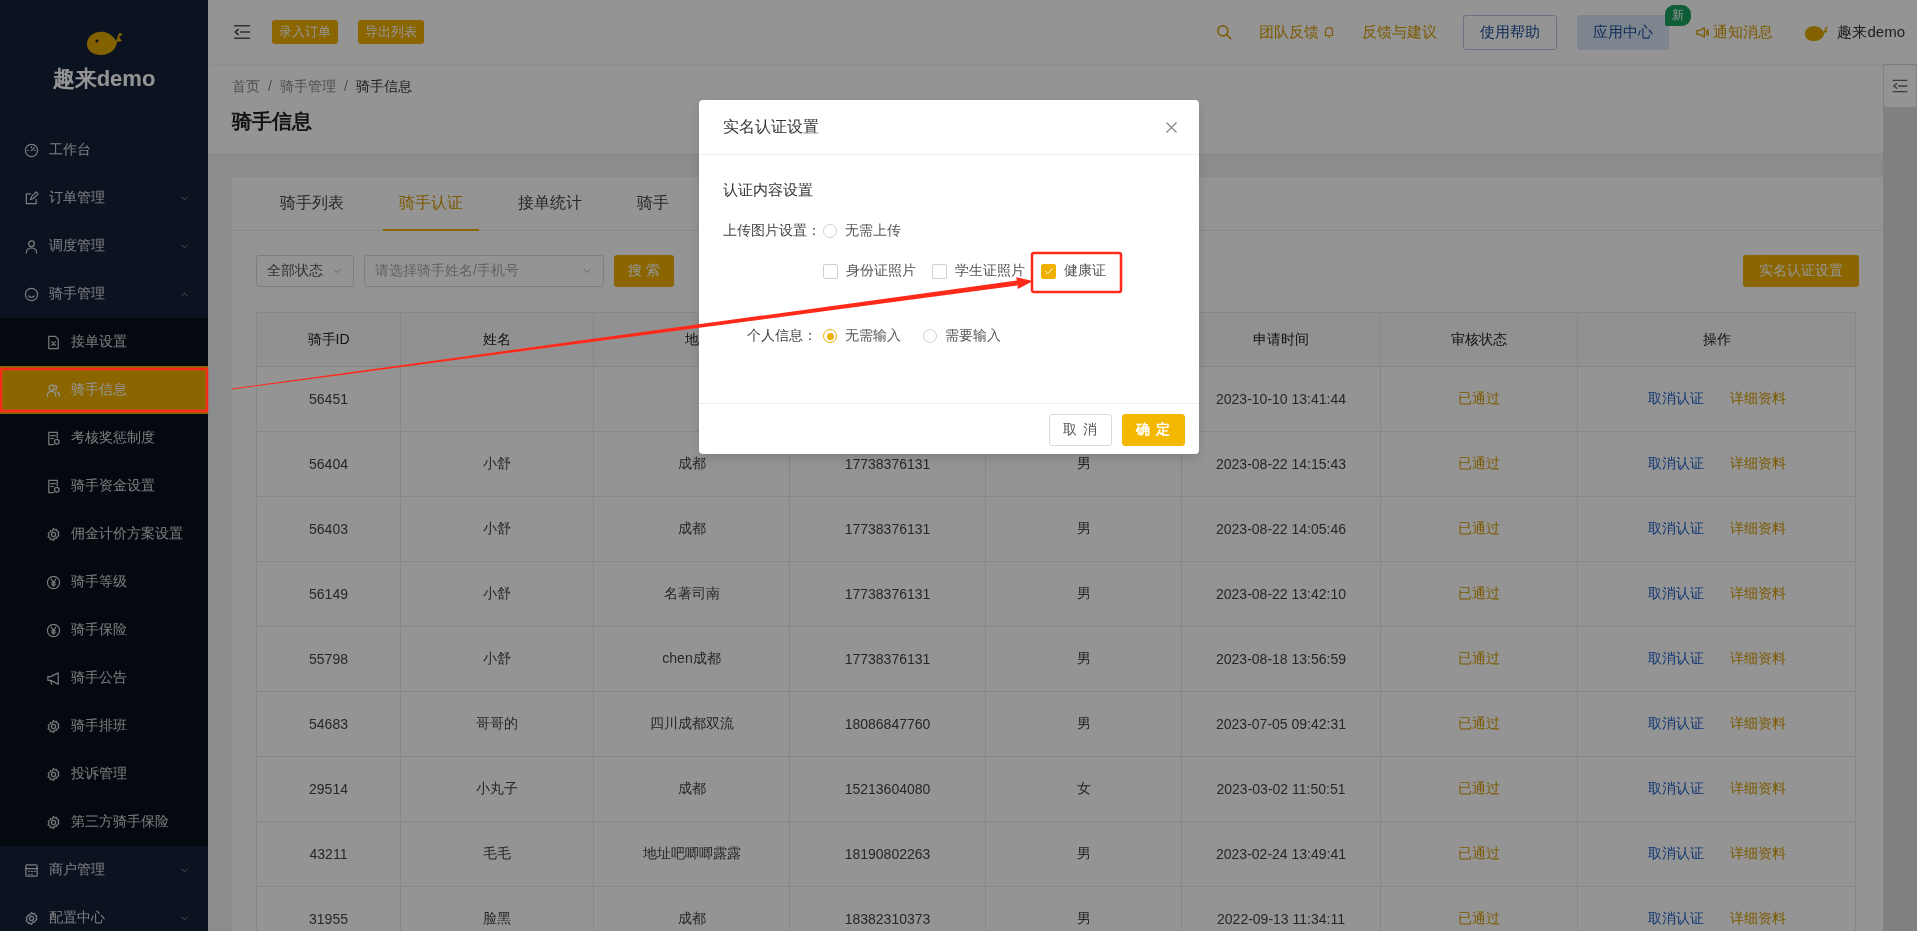 The width and height of the screenshot is (1917, 931). Describe the element at coordinates (691, 594) in the screenshot. I see `table-cell: 名著司南` at that location.